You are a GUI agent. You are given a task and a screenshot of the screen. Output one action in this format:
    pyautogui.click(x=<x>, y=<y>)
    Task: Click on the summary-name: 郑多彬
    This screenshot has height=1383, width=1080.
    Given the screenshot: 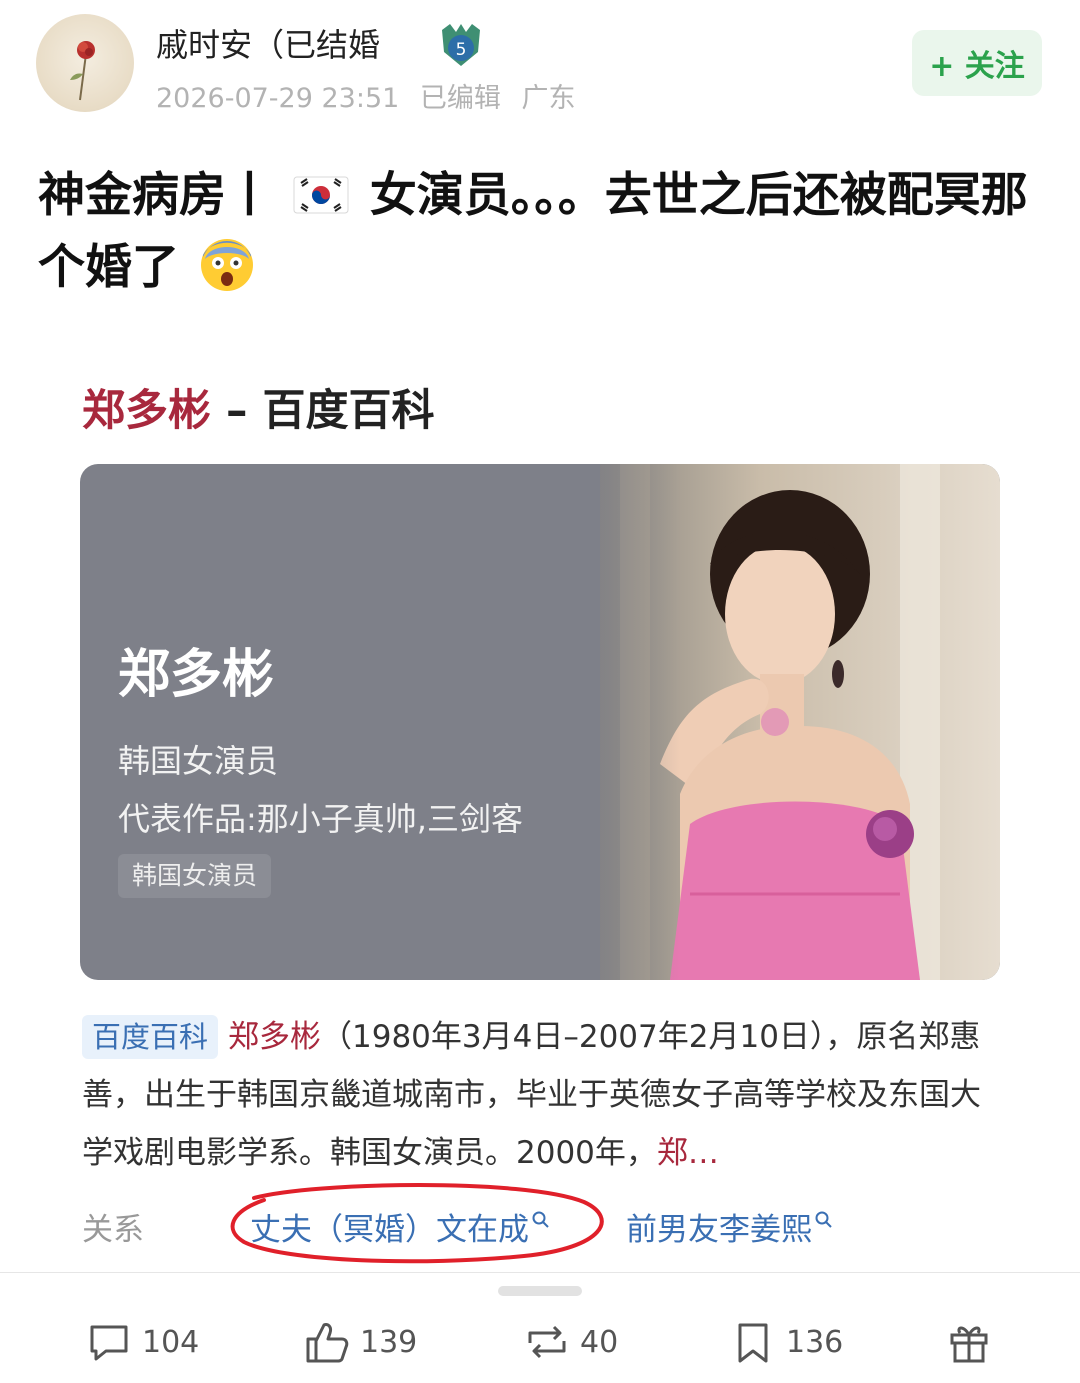 What is the action you would take?
    pyautogui.click(x=275, y=1037)
    